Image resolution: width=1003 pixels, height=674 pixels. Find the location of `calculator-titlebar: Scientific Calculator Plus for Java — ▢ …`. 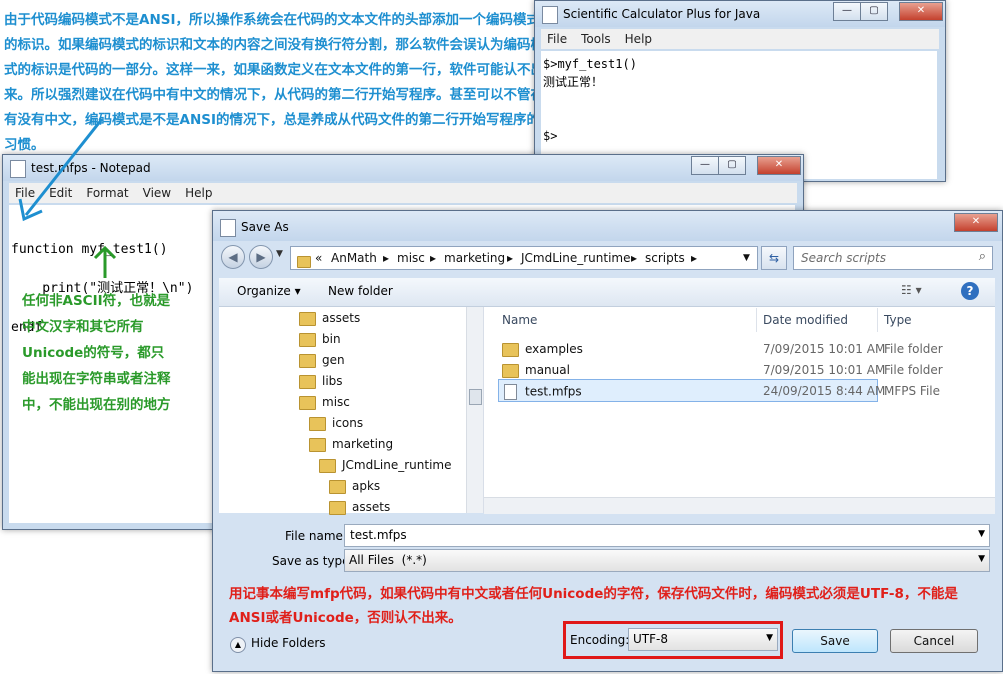

calculator-titlebar: Scientific Calculator Plus for Java — ▢ … is located at coordinates (740, 14).